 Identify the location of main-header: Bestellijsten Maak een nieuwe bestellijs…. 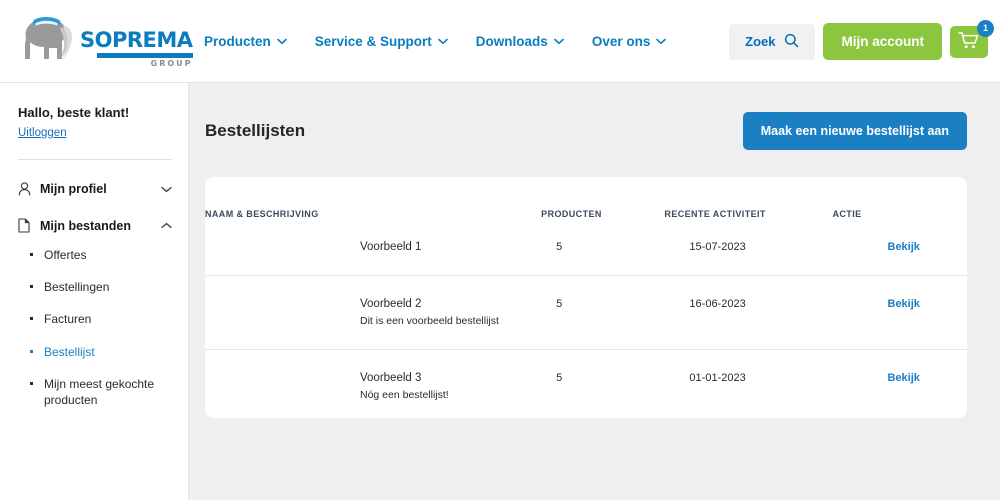
(595, 116).